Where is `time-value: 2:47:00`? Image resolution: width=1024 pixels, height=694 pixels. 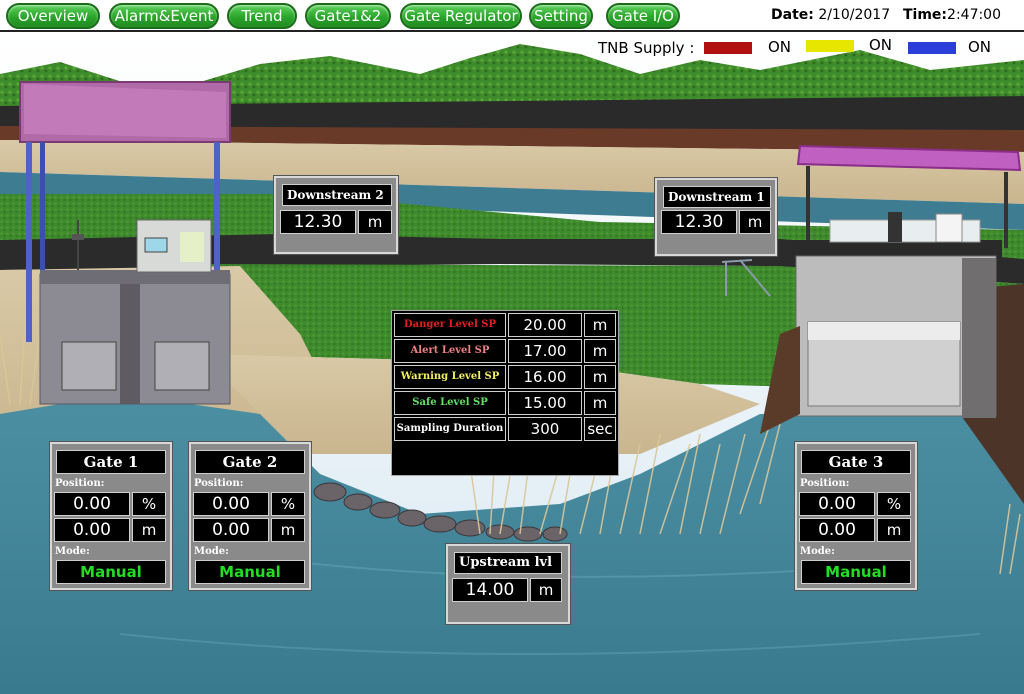
time-value: 2:47:00 is located at coordinates (974, 15).